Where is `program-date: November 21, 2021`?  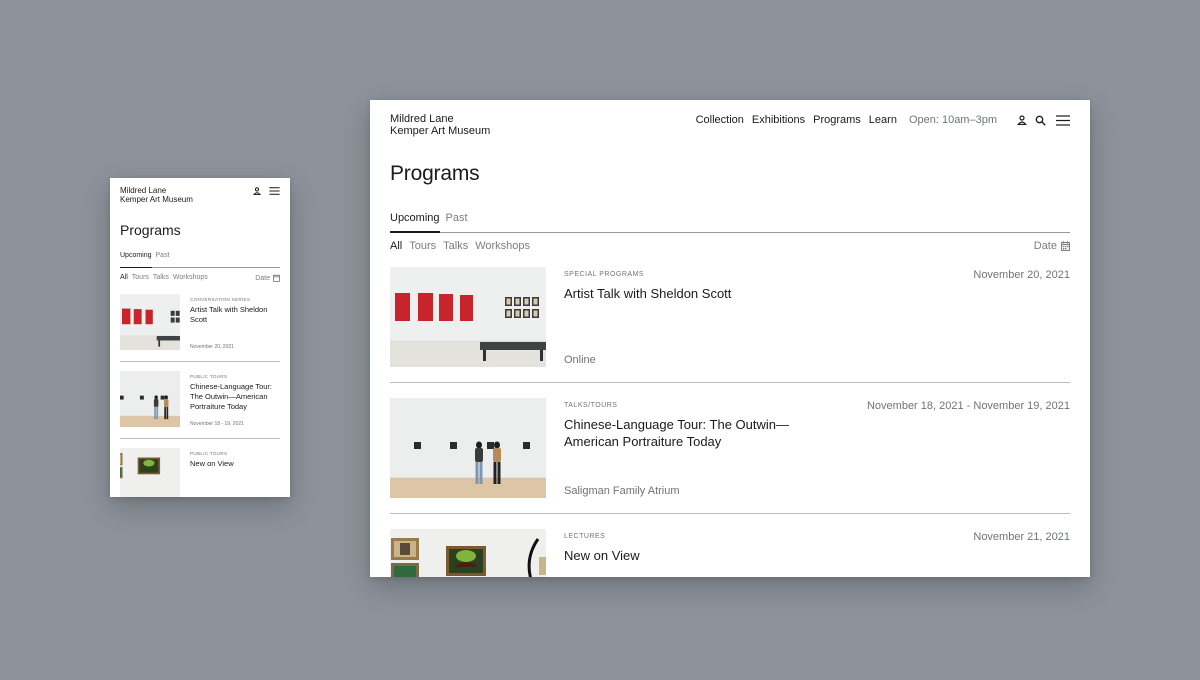 program-date: November 21, 2021 is located at coordinates (1021, 537).